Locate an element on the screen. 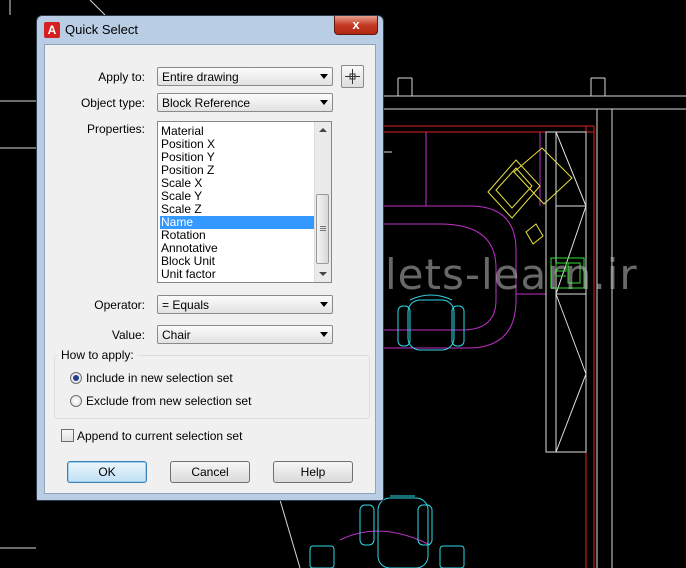 The image size is (686, 568). how-to-apply-group is located at coordinates (212, 387).